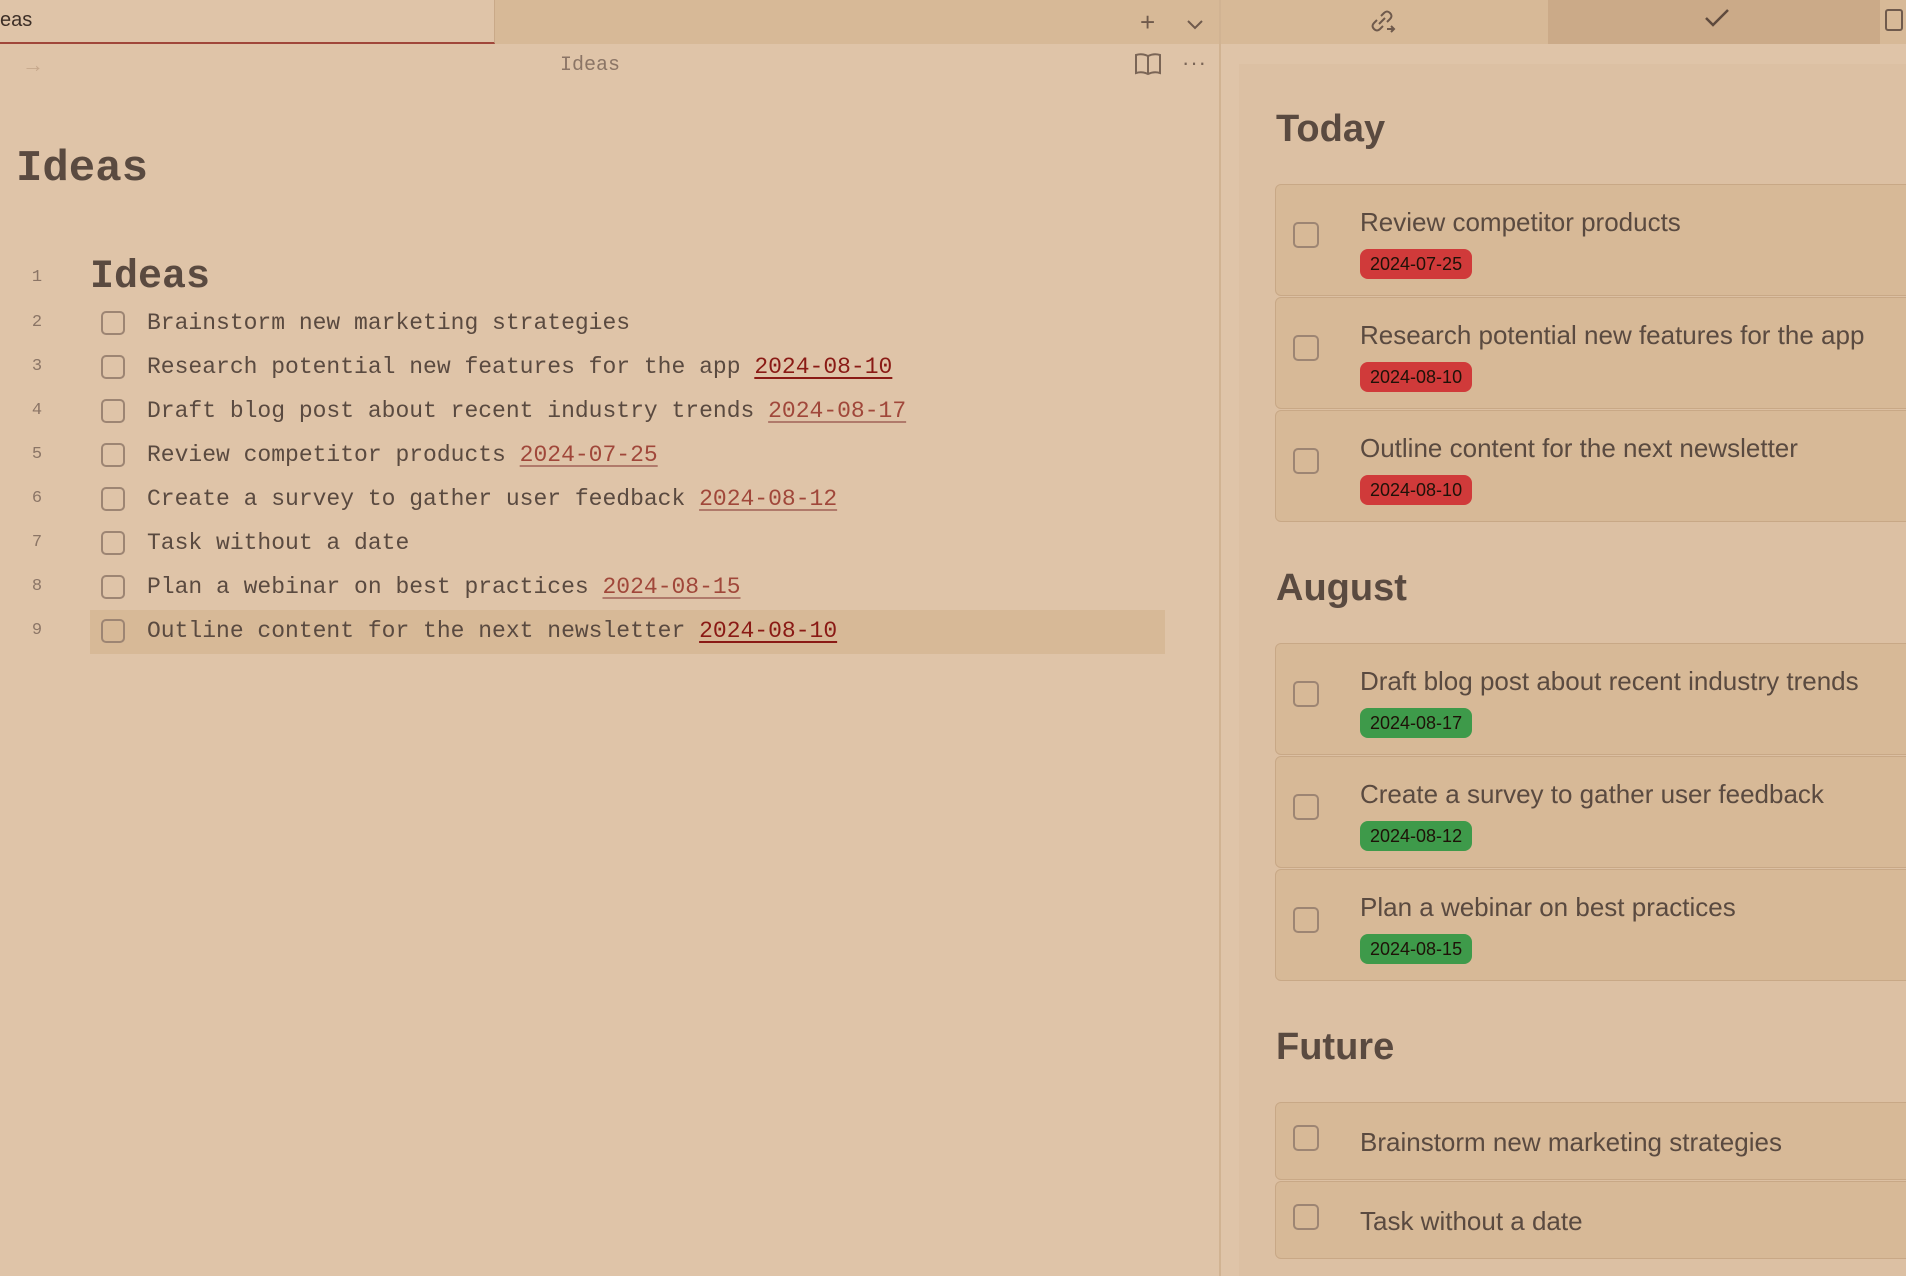 This screenshot has height=1276, width=1906. Describe the element at coordinates (1331, 129) in the screenshot. I see `section-heading-today: Today` at that location.